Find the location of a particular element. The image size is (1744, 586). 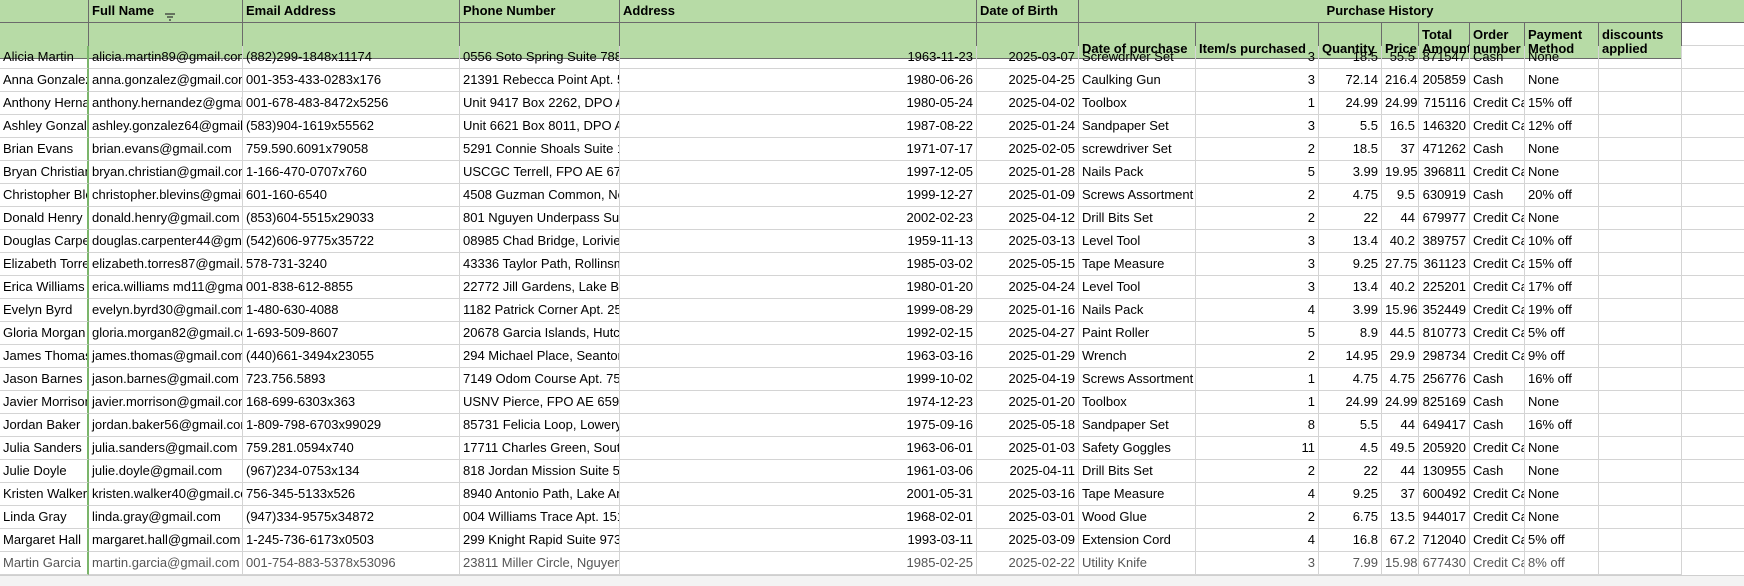

header-email: Email Address is located at coordinates (351, 11).